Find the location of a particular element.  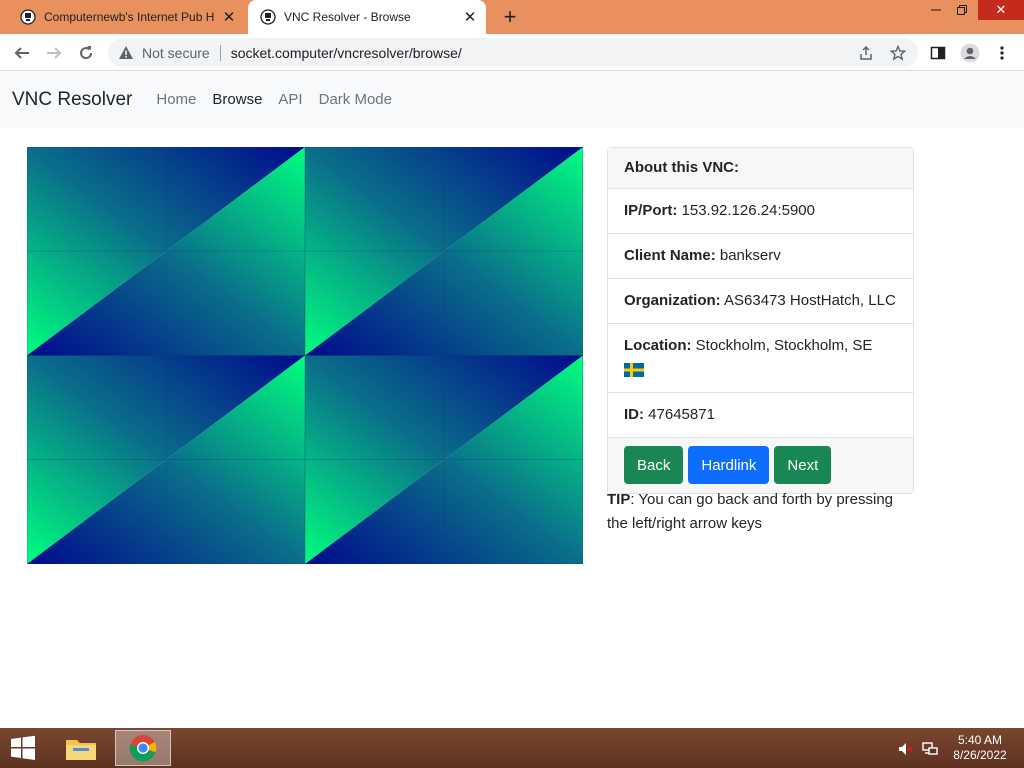

row-organization: Organization: AS63473 HostHatch, LLC is located at coordinates (760, 301).